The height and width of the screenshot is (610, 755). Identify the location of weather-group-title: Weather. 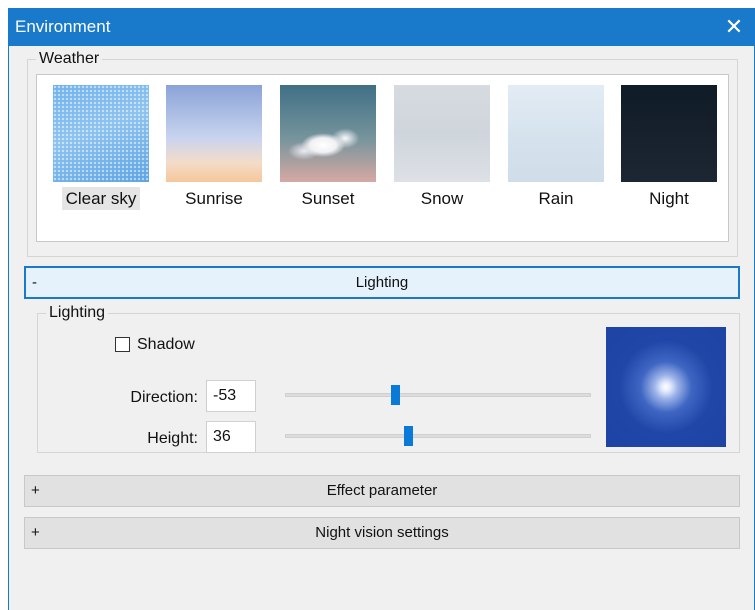
(69, 59).